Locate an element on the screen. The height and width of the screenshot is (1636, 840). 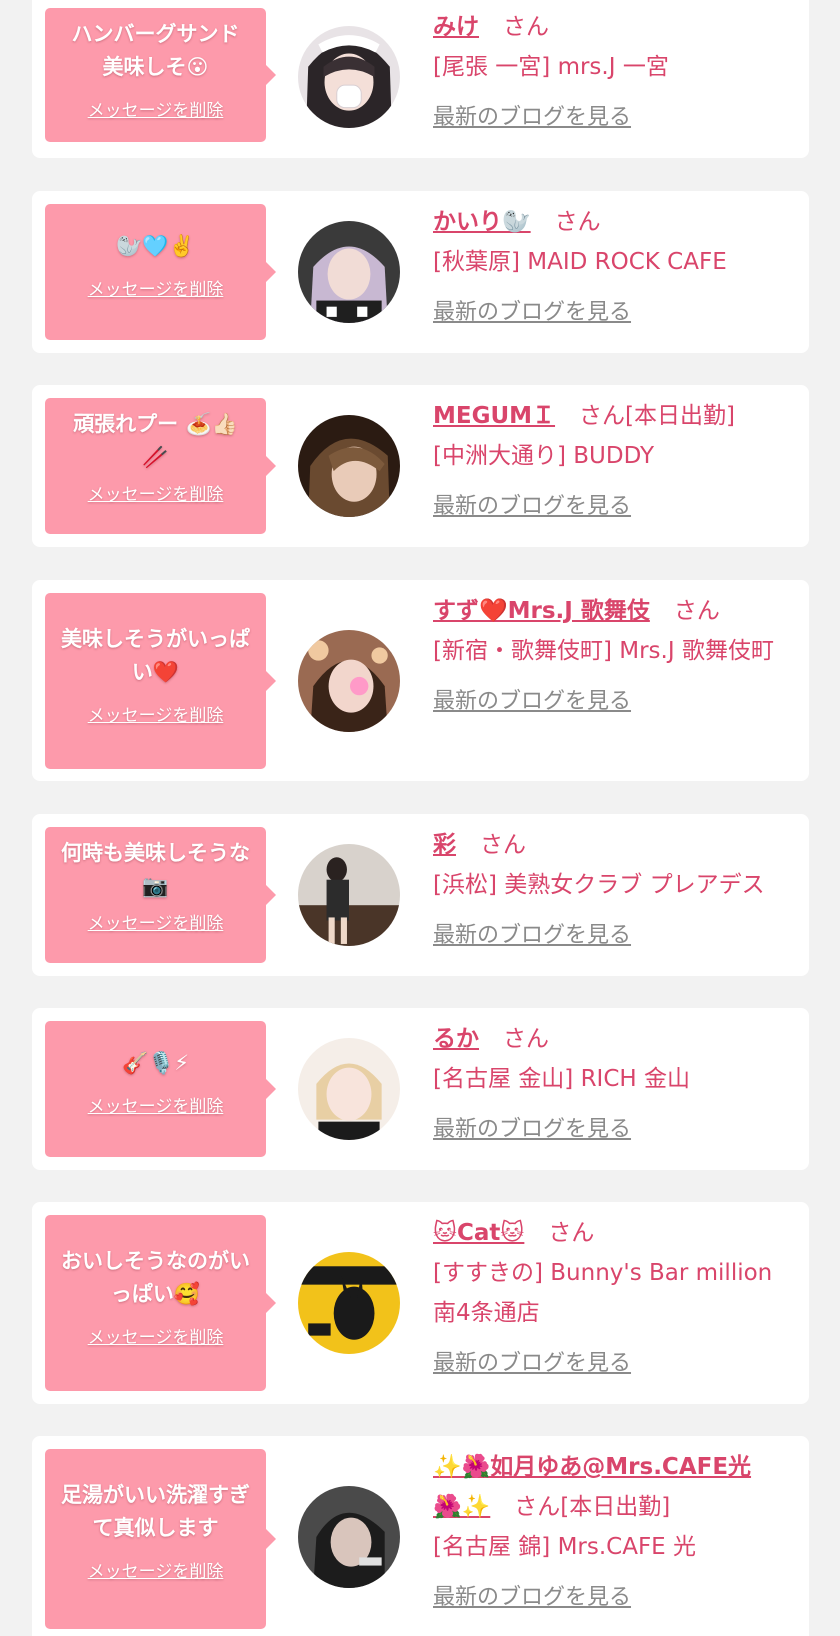
cast-name-link: MEGUMＩ is located at coordinates (494, 416).